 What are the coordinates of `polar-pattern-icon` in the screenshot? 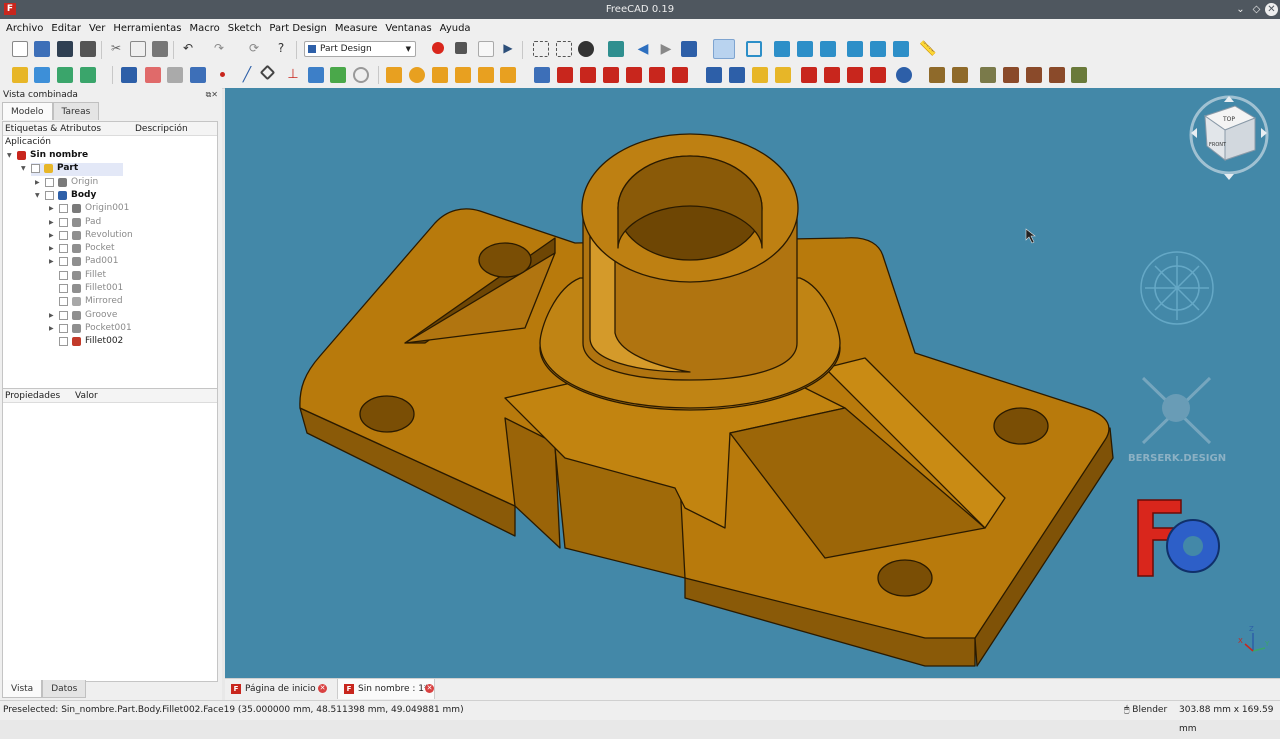 It's located at (760, 75).